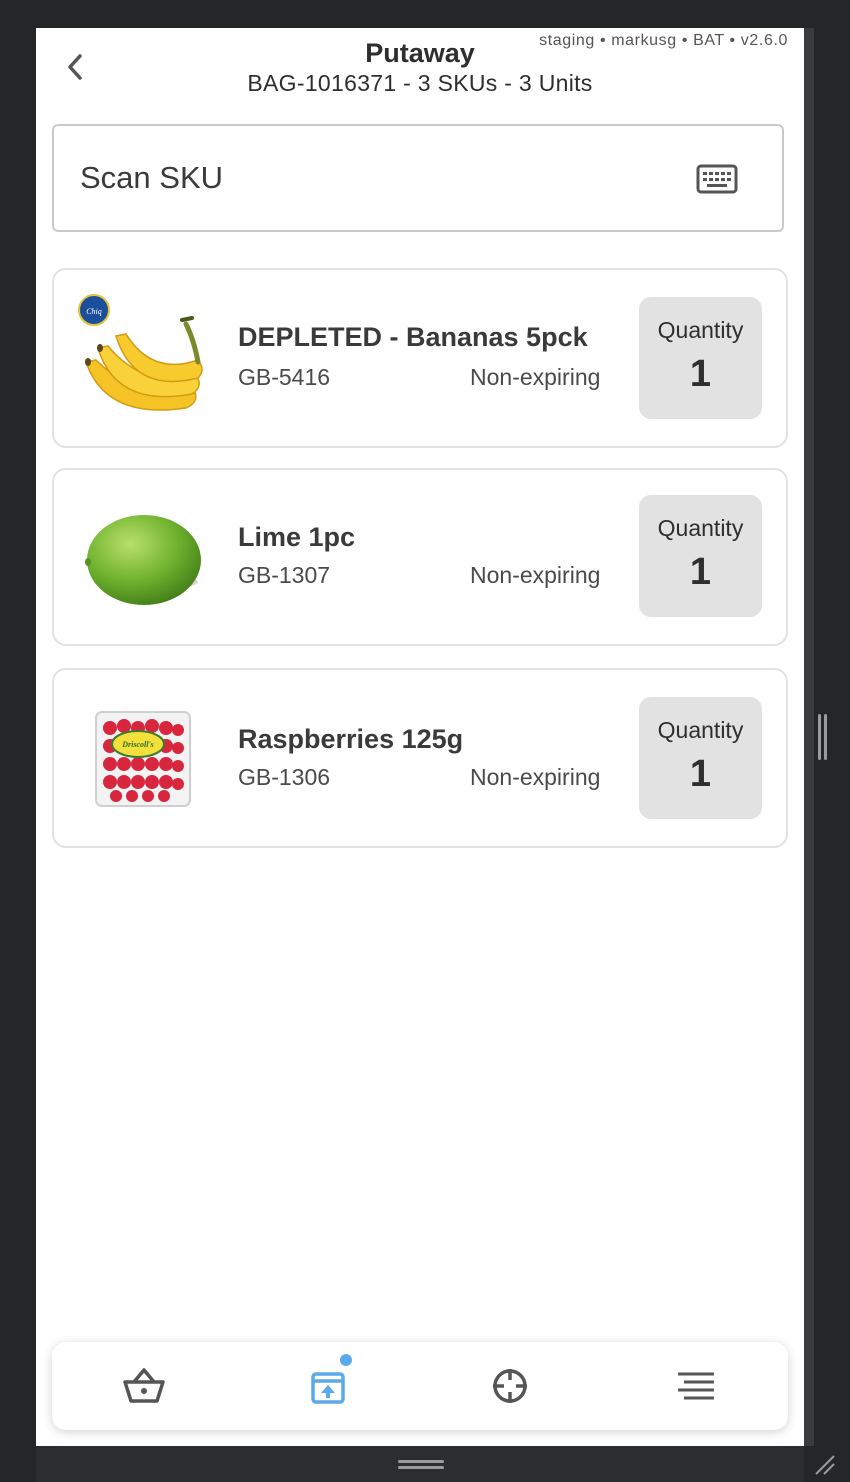 The height and width of the screenshot is (1482, 850). What do you see at coordinates (824, 1464) in the screenshot?
I see `resize-corner-icon` at bounding box center [824, 1464].